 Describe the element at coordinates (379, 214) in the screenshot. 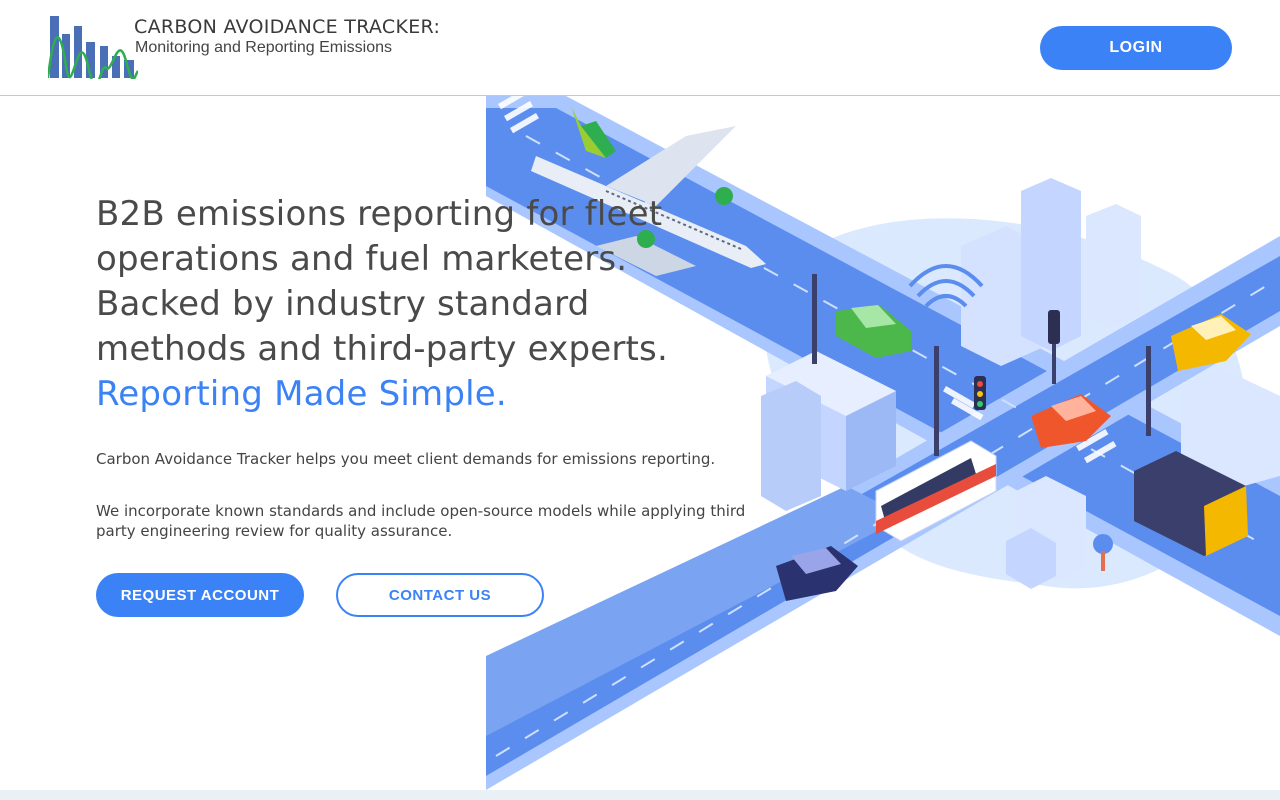

I see `headline-line: B2B emissions reporting for fleet` at that location.